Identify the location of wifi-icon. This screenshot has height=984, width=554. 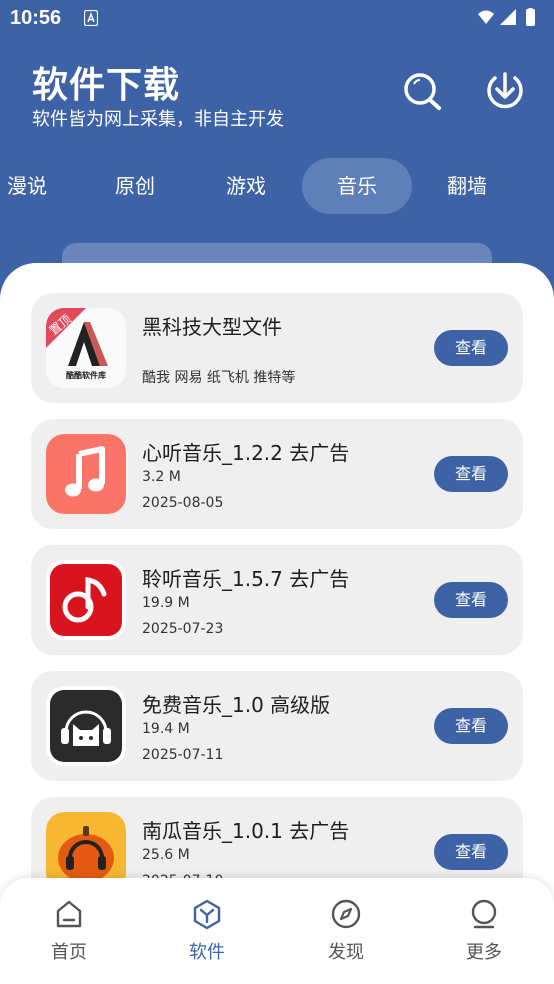
(486, 17).